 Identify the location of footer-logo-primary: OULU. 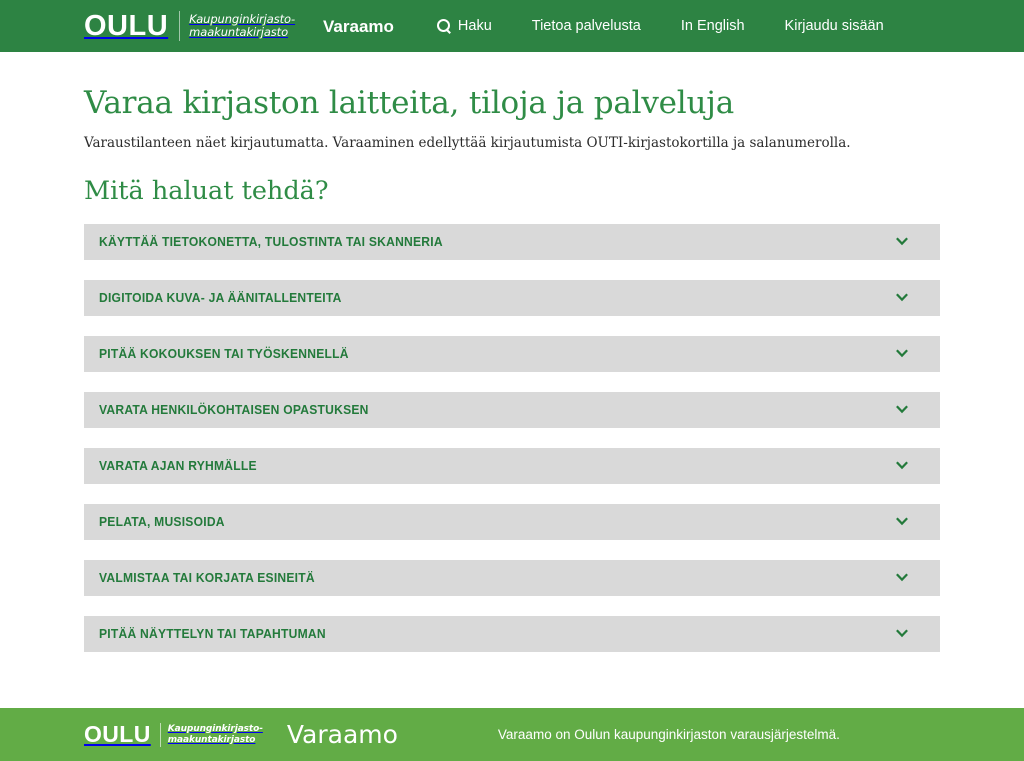
(117, 734).